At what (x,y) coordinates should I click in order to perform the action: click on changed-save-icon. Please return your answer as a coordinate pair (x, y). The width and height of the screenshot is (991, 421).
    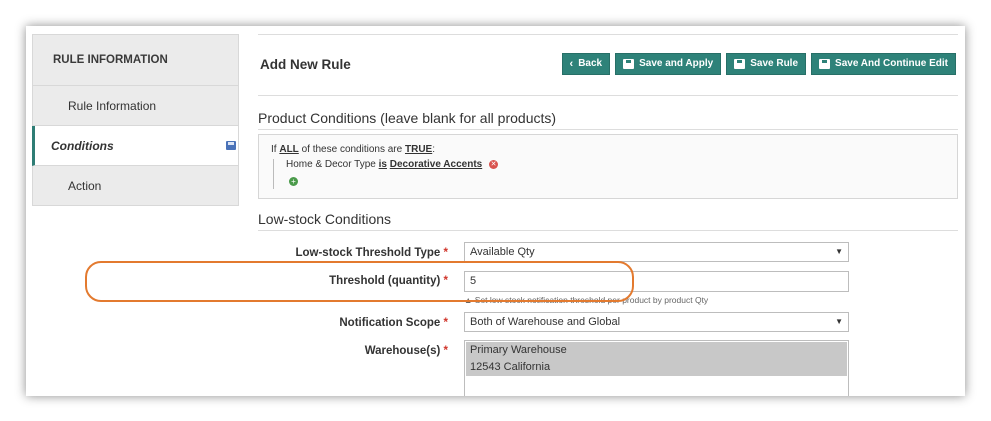
    Looking at the image, I should click on (231, 145).